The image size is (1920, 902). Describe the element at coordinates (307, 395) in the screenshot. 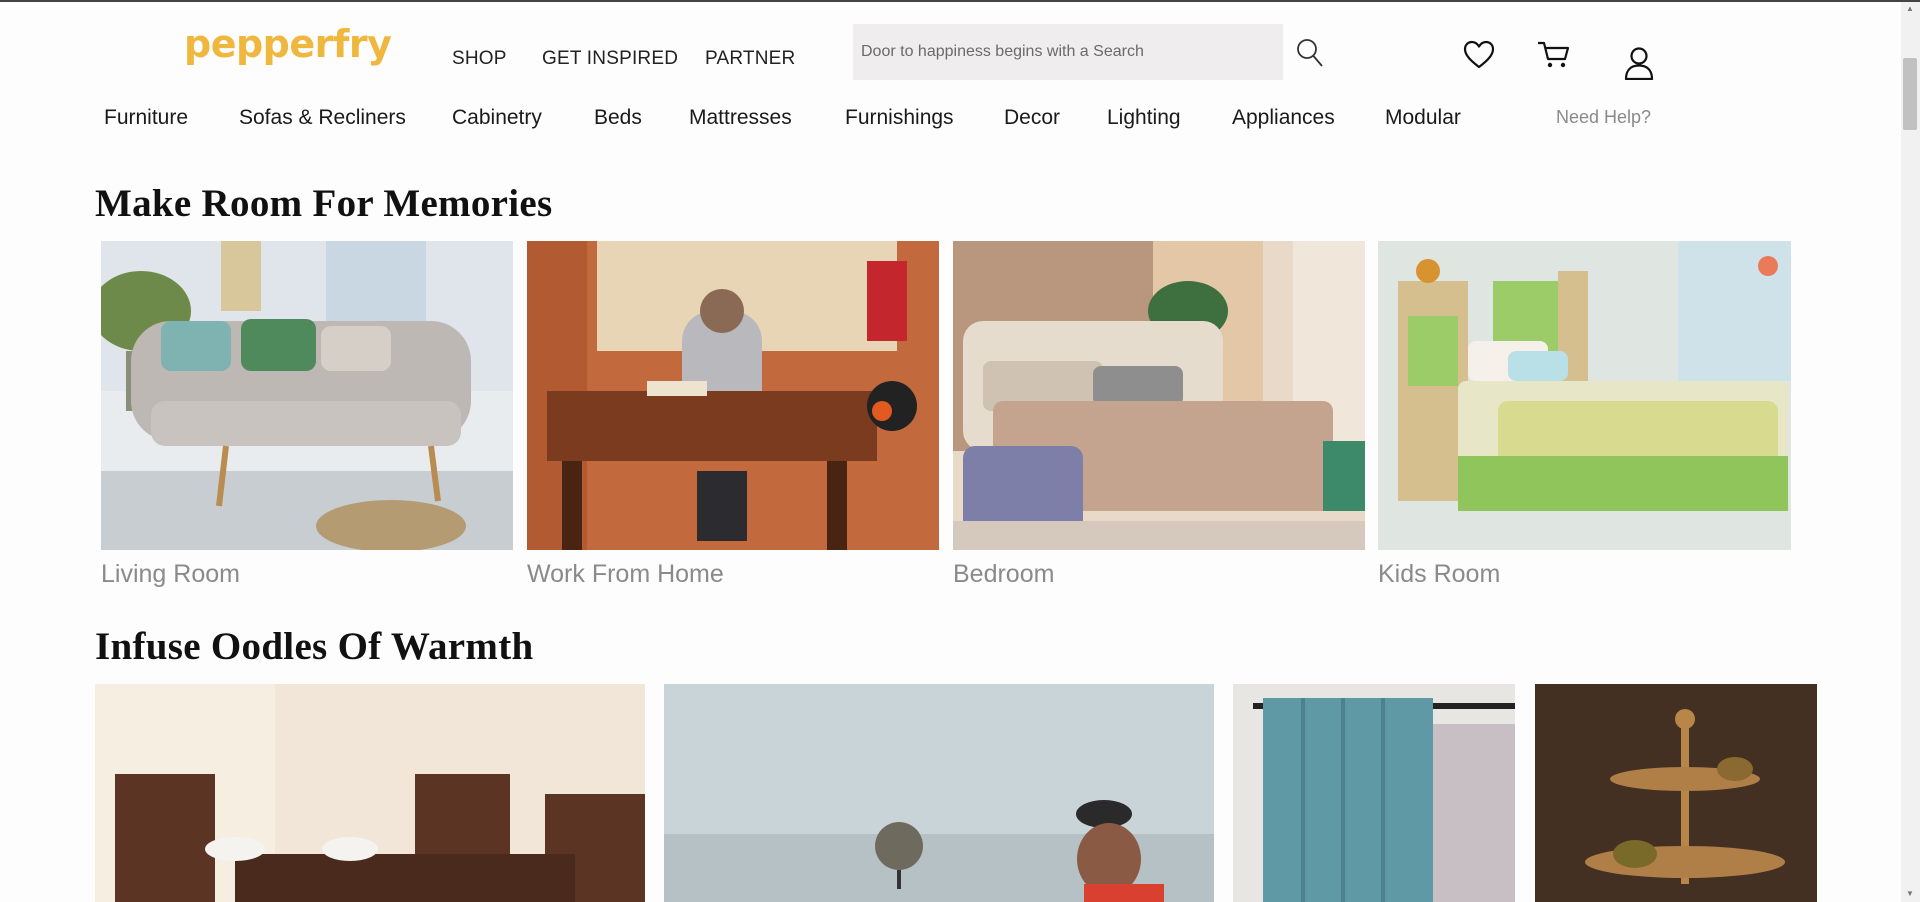

I see `tile-living-room-image` at that location.